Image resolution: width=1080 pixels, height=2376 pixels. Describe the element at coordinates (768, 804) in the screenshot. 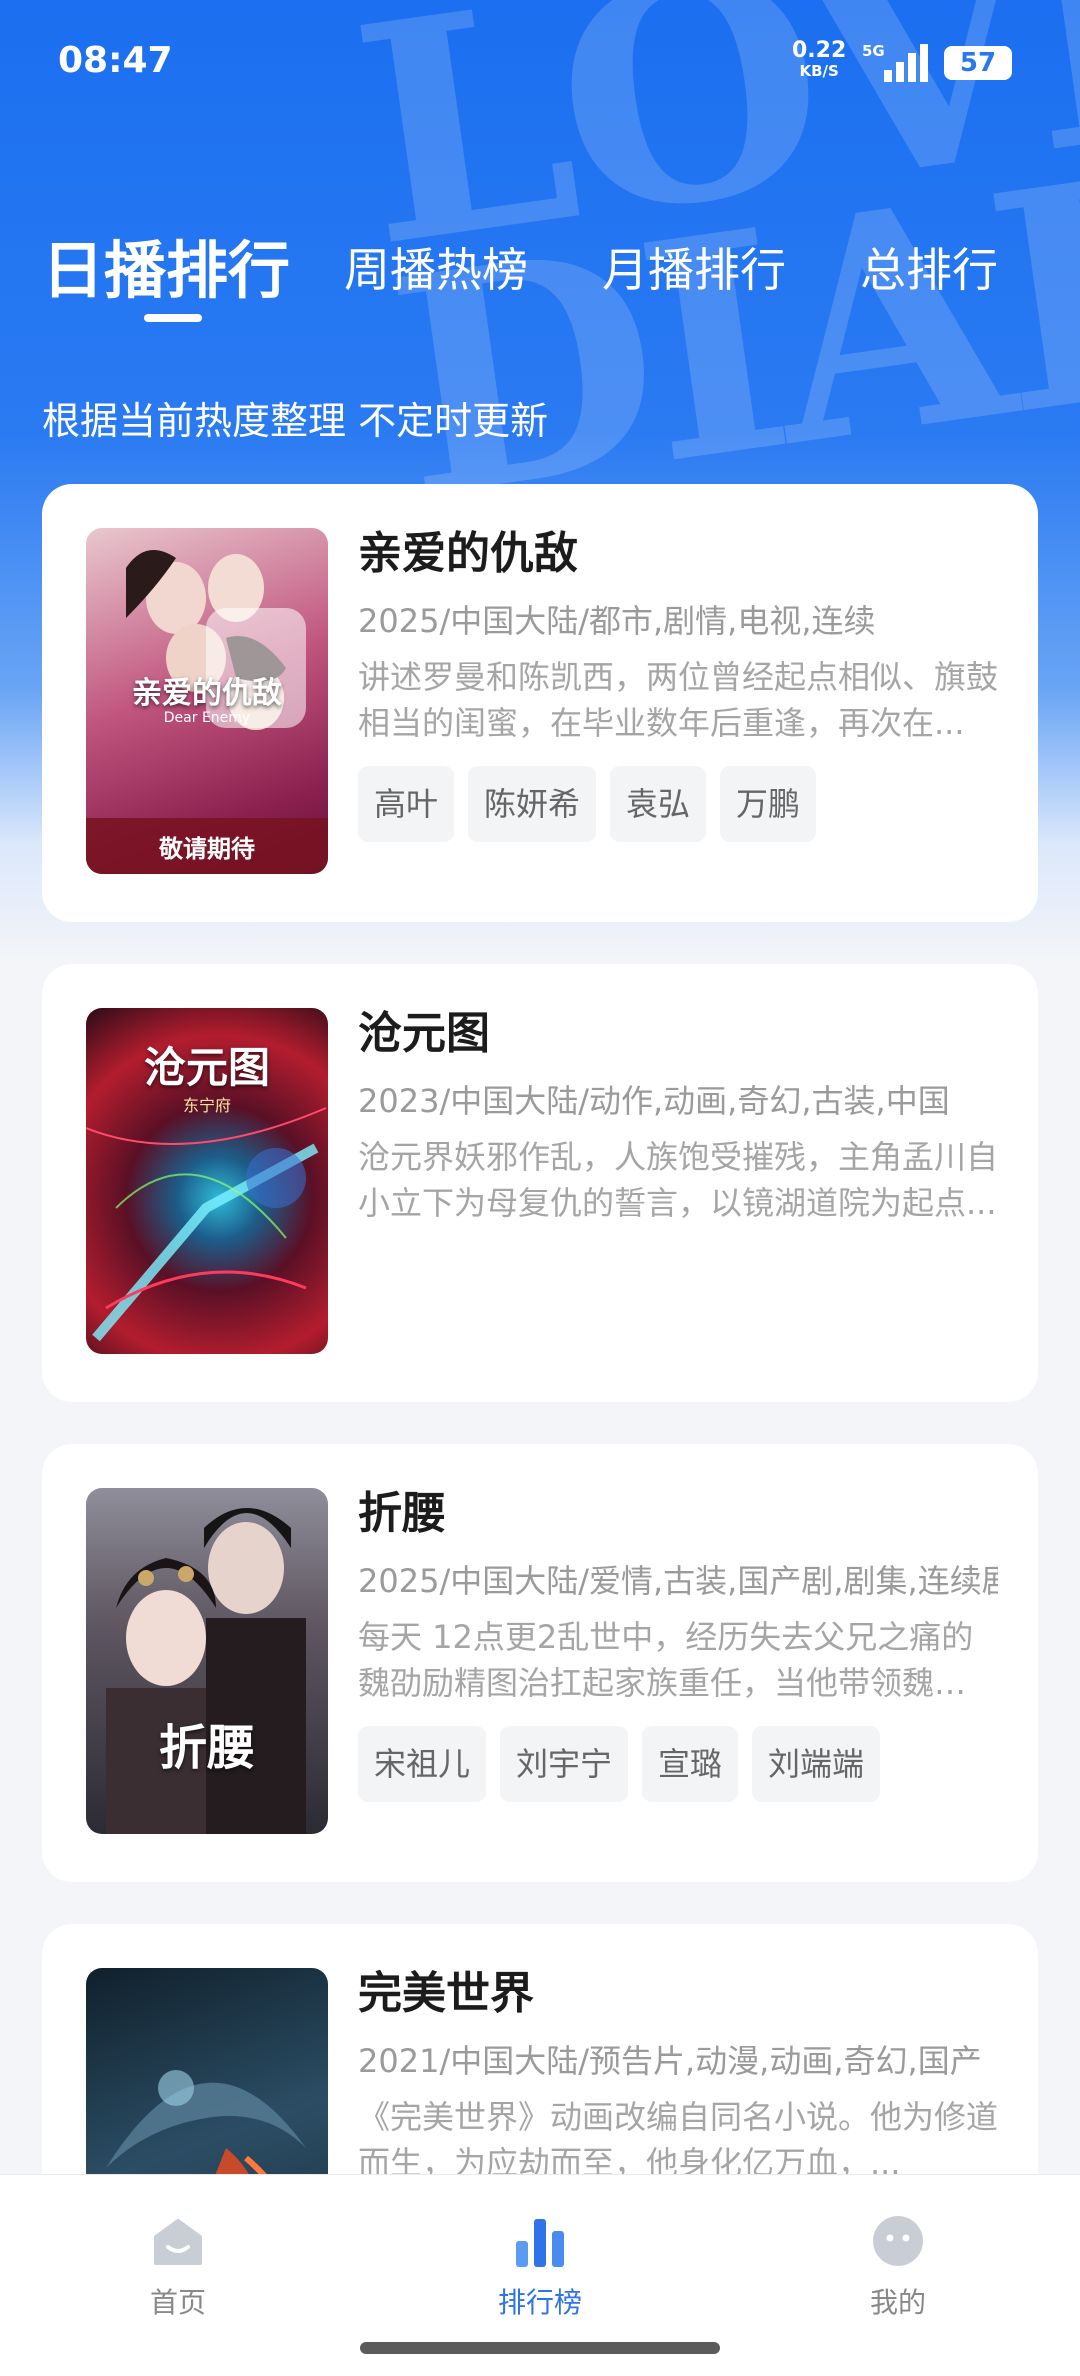

I see `cast-tag: 万鹏` at that location.